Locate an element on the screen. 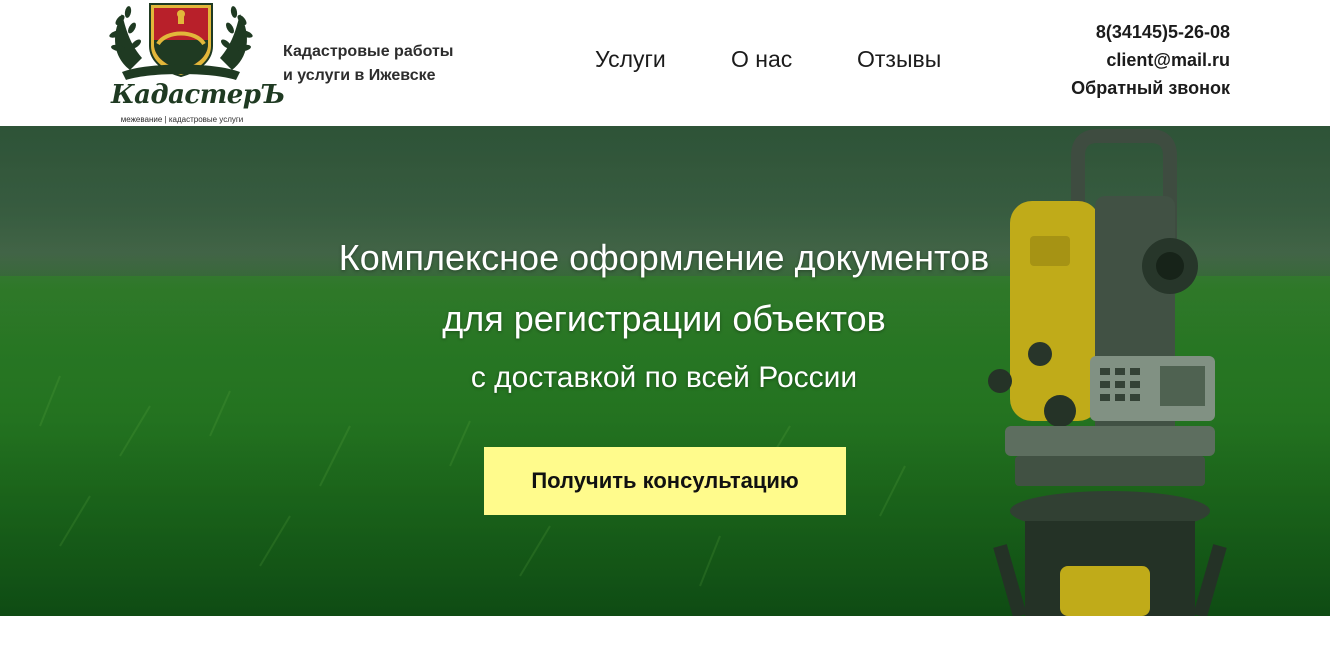 Image resolution: width=1330 pixels, height=660 pixels. company-logo: КадастерЪ межевание | кадастровые услуги is located at coordinates (196, 63).